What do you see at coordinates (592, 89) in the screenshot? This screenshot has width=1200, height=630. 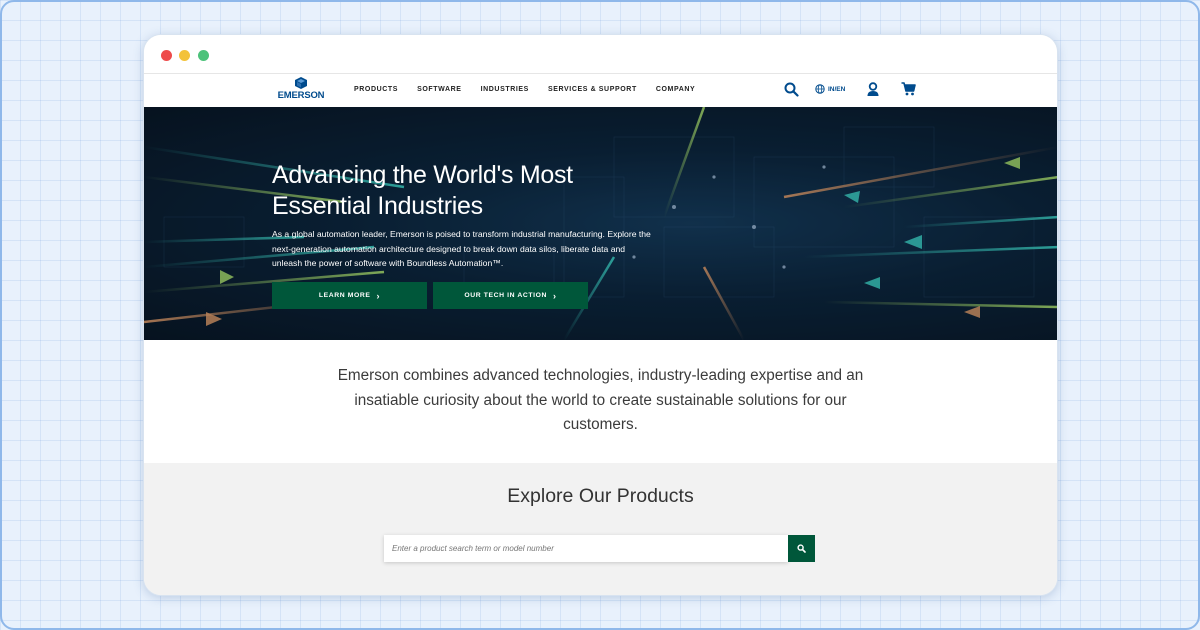 I see `nav-item-services-support: SERVICES & SUPPORT` at bounding box center [592, 89].